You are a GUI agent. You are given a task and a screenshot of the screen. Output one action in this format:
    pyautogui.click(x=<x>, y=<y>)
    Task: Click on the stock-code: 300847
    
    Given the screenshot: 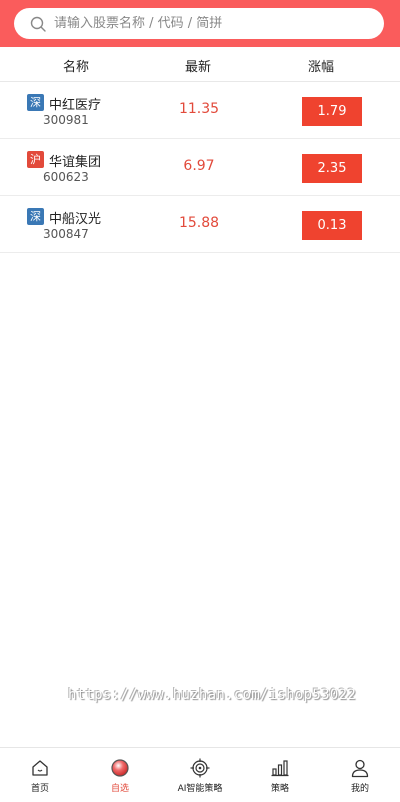 What is the action you would take?
    pyautogui.click(x=66, y=234)
    